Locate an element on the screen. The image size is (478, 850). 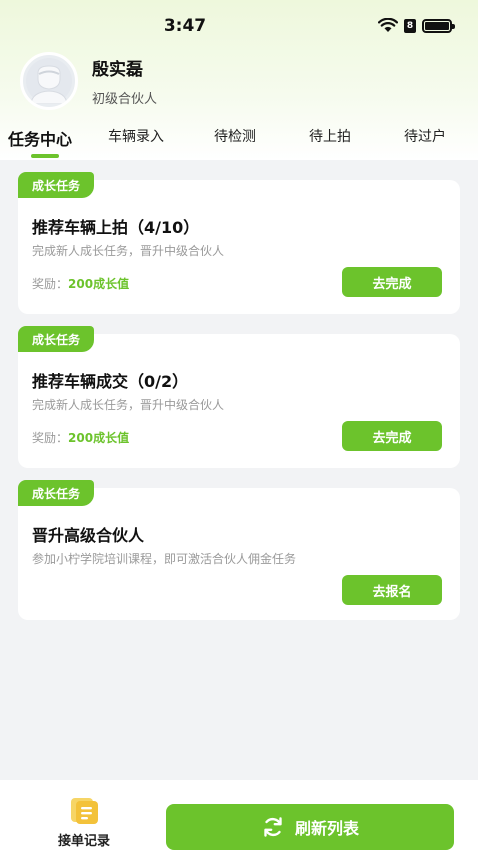
user-role: 初级合伙人 is located at coordinates (125, 99).